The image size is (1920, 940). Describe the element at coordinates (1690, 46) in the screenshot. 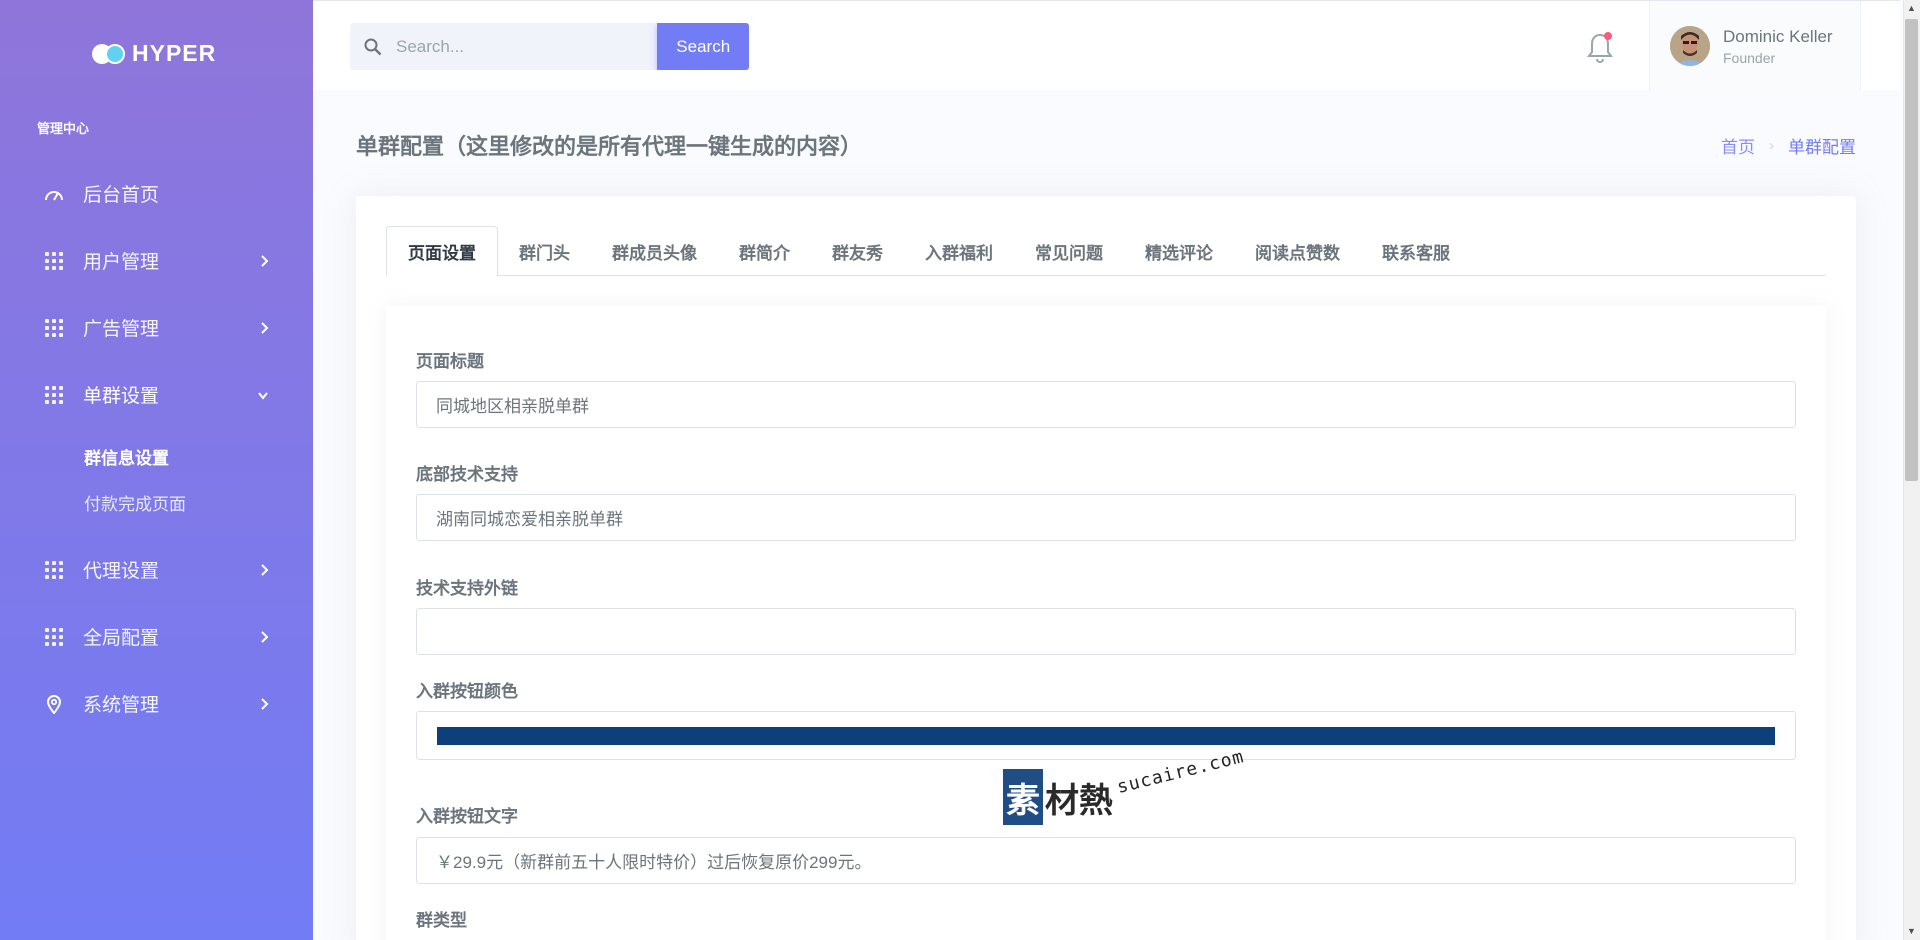

I see `avatar` at that location.